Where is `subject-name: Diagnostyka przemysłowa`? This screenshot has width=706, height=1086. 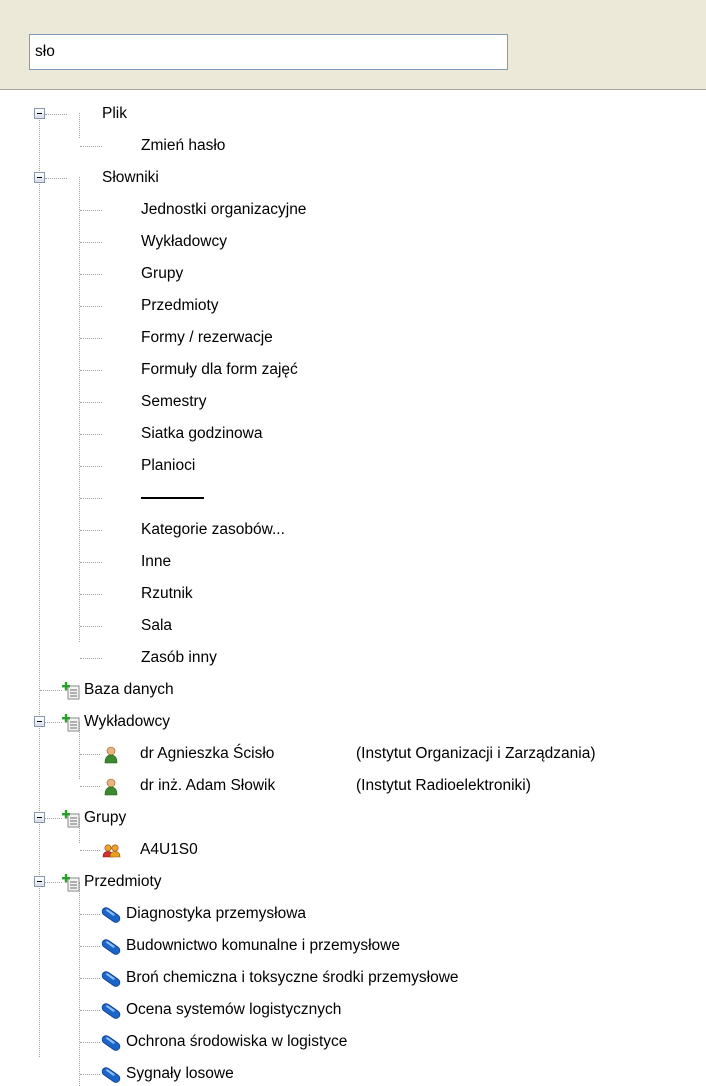 subject-name: Diagnostyka przemysłowa is located at coordinates (216, 913).